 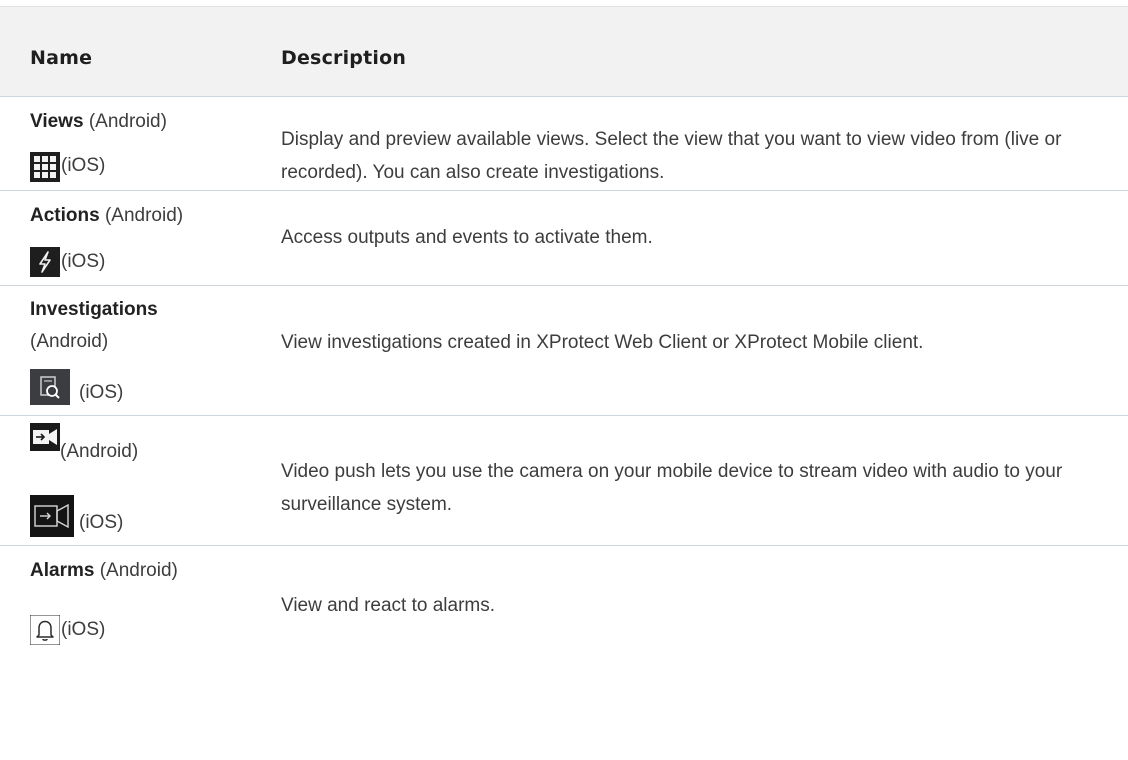 What do you see at coordinates (94, 309) in the screenshot?
I see `row-title: Investigations` at bounding box center [94, 309].